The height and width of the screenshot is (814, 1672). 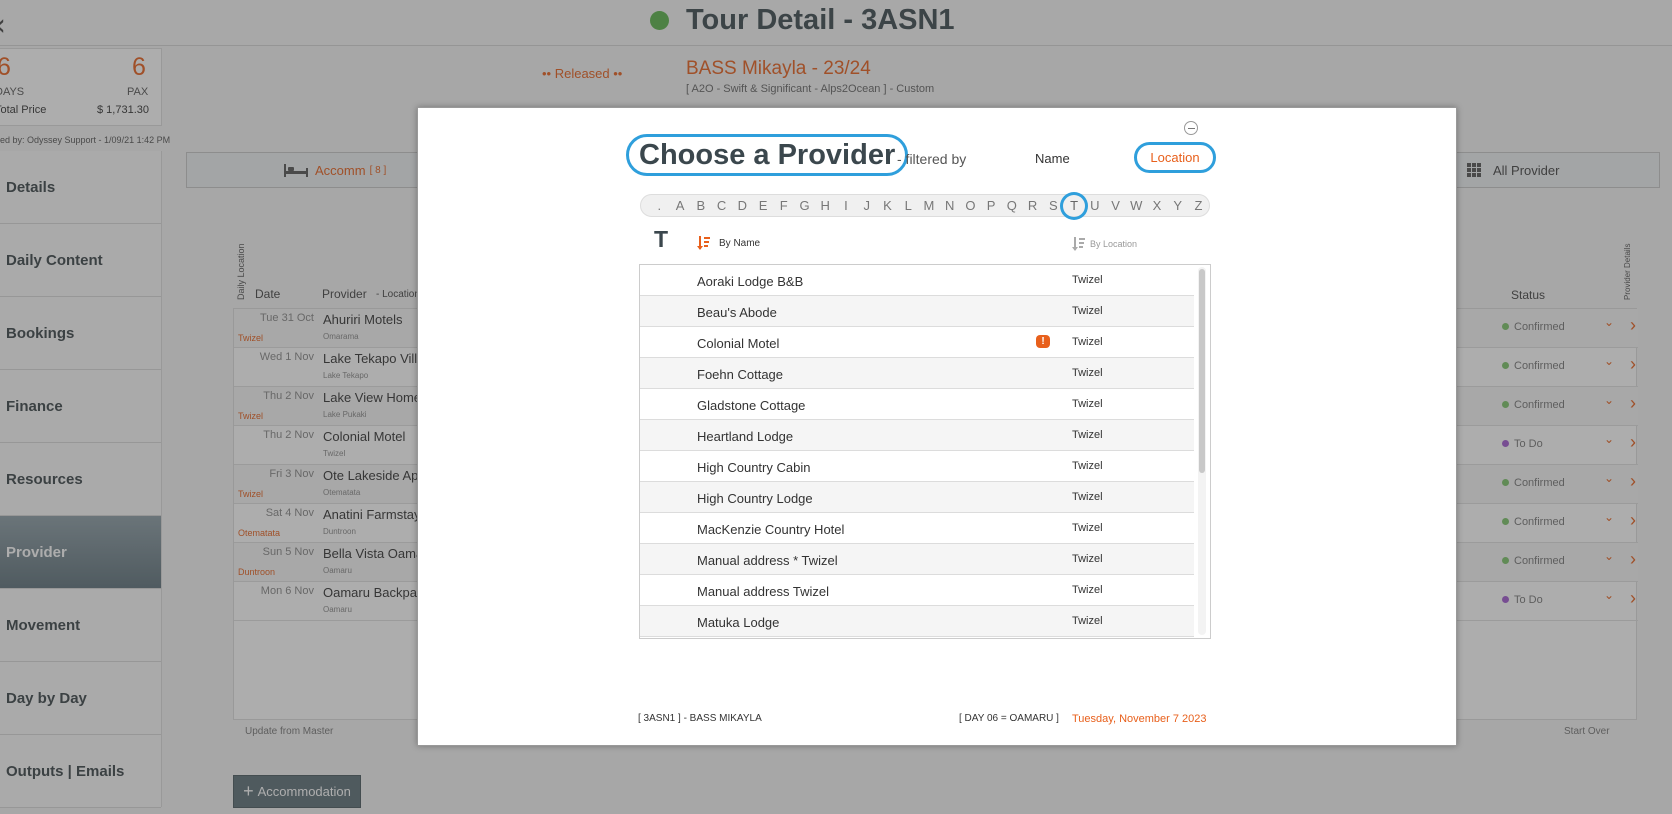 I want to click on filter-location-button: Location, so click(x=1175, y=157).